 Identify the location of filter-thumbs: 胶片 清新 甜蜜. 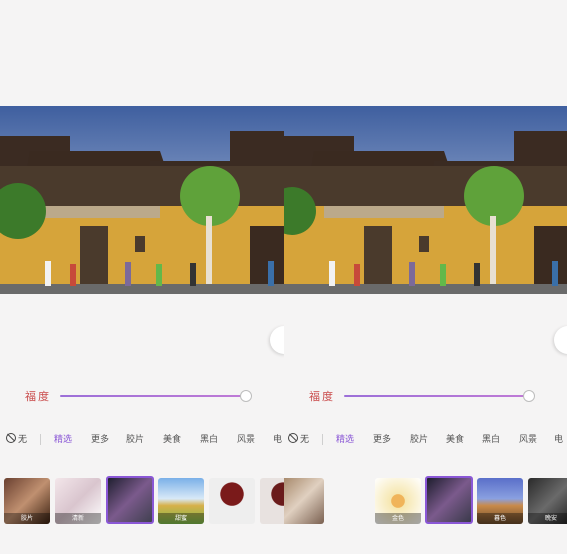
(142, 501).